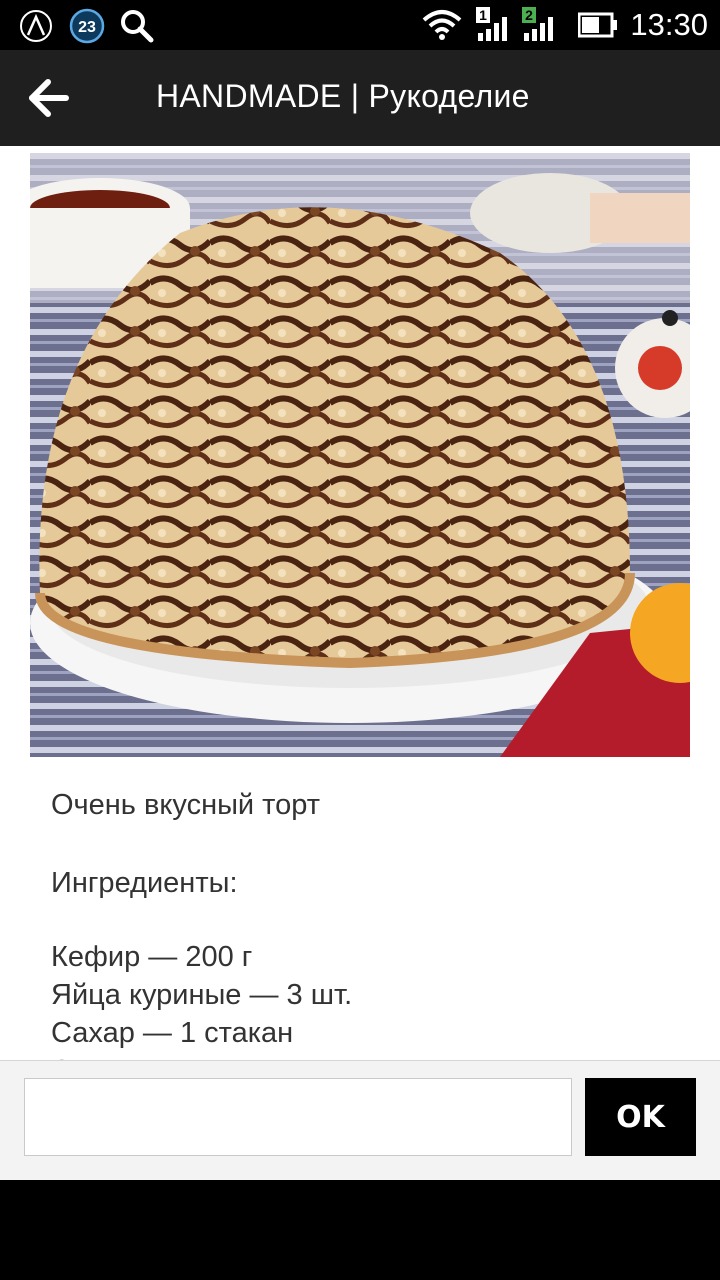 The width and height of the screenshot is (720, 1280). I want to click on sim2-label: 2, so click(530, 15).